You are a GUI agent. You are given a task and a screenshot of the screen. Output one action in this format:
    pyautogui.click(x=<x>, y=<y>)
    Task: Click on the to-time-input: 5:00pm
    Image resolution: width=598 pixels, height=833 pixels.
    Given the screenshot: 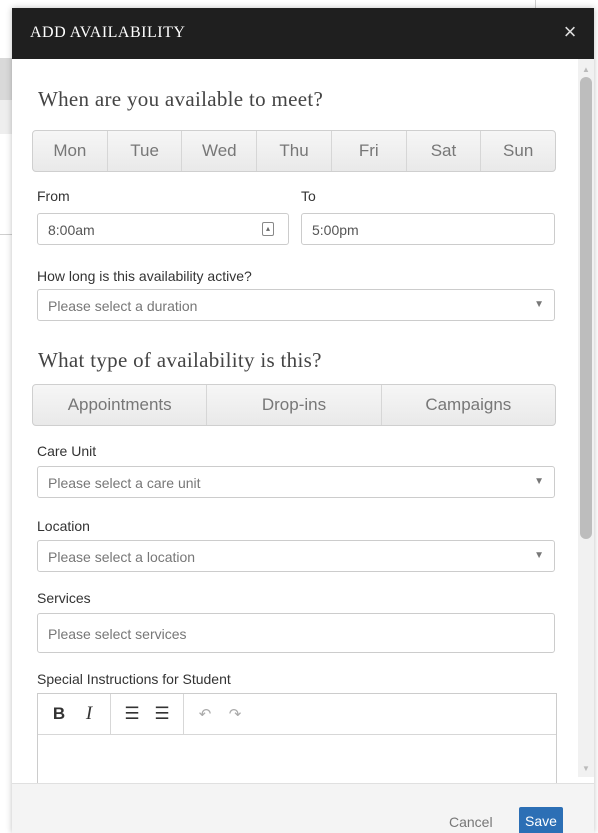 What is the action you would take?
    pyautogui.click(x=428, y=229)
    